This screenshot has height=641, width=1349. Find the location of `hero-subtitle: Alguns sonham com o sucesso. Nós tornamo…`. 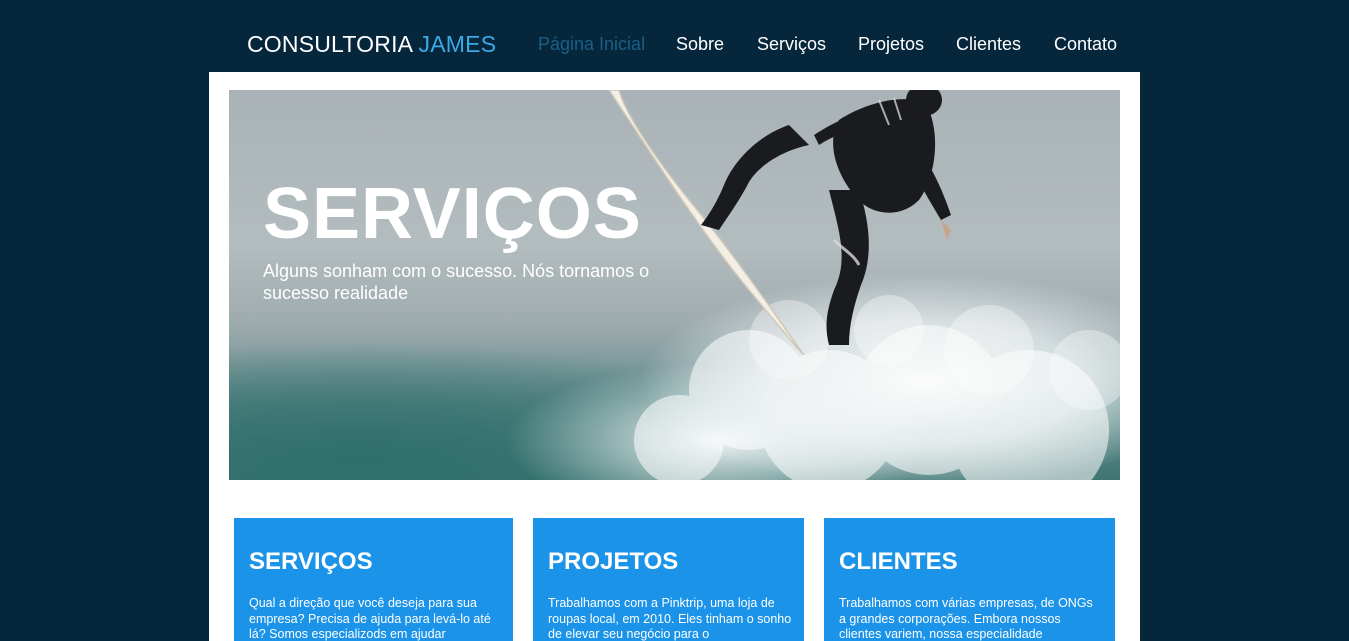

hero-subtitle: Alguns sonham com o sucesso. Nós tornamo… is located at coordinates (456, 282).